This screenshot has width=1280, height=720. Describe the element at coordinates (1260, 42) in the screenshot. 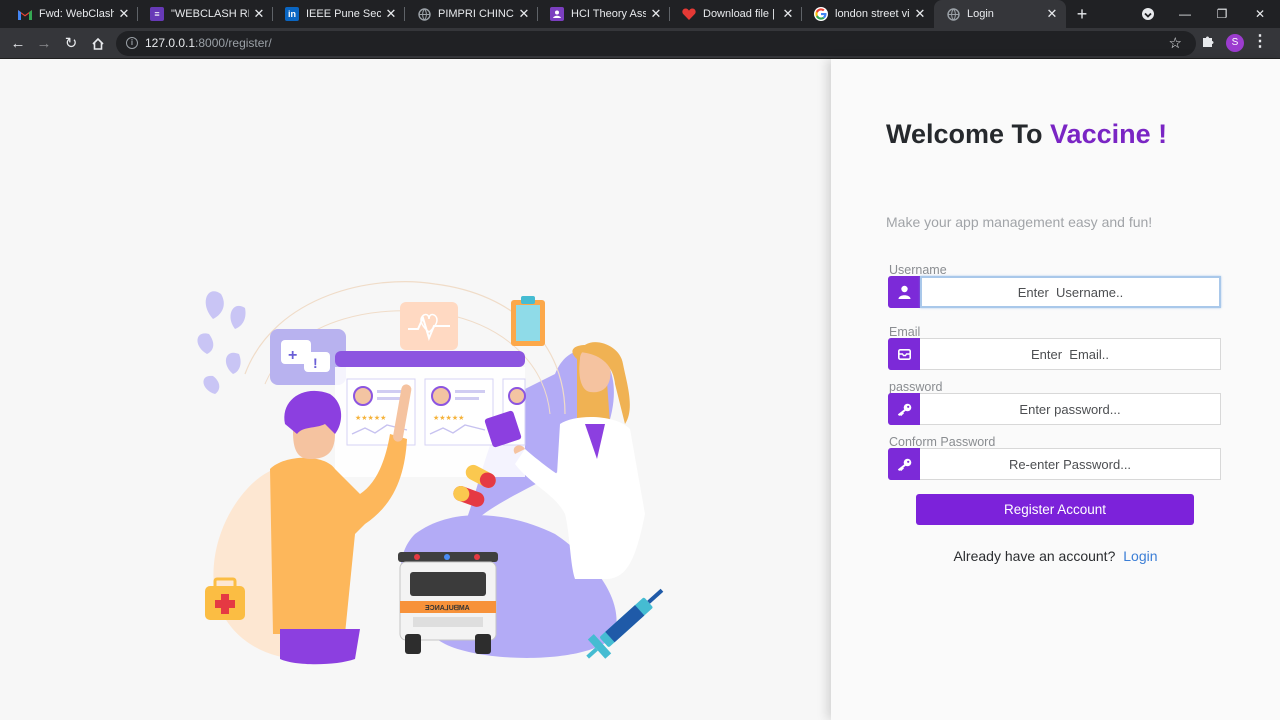

I see `chrome-menu-icon: ⋮` at that location.